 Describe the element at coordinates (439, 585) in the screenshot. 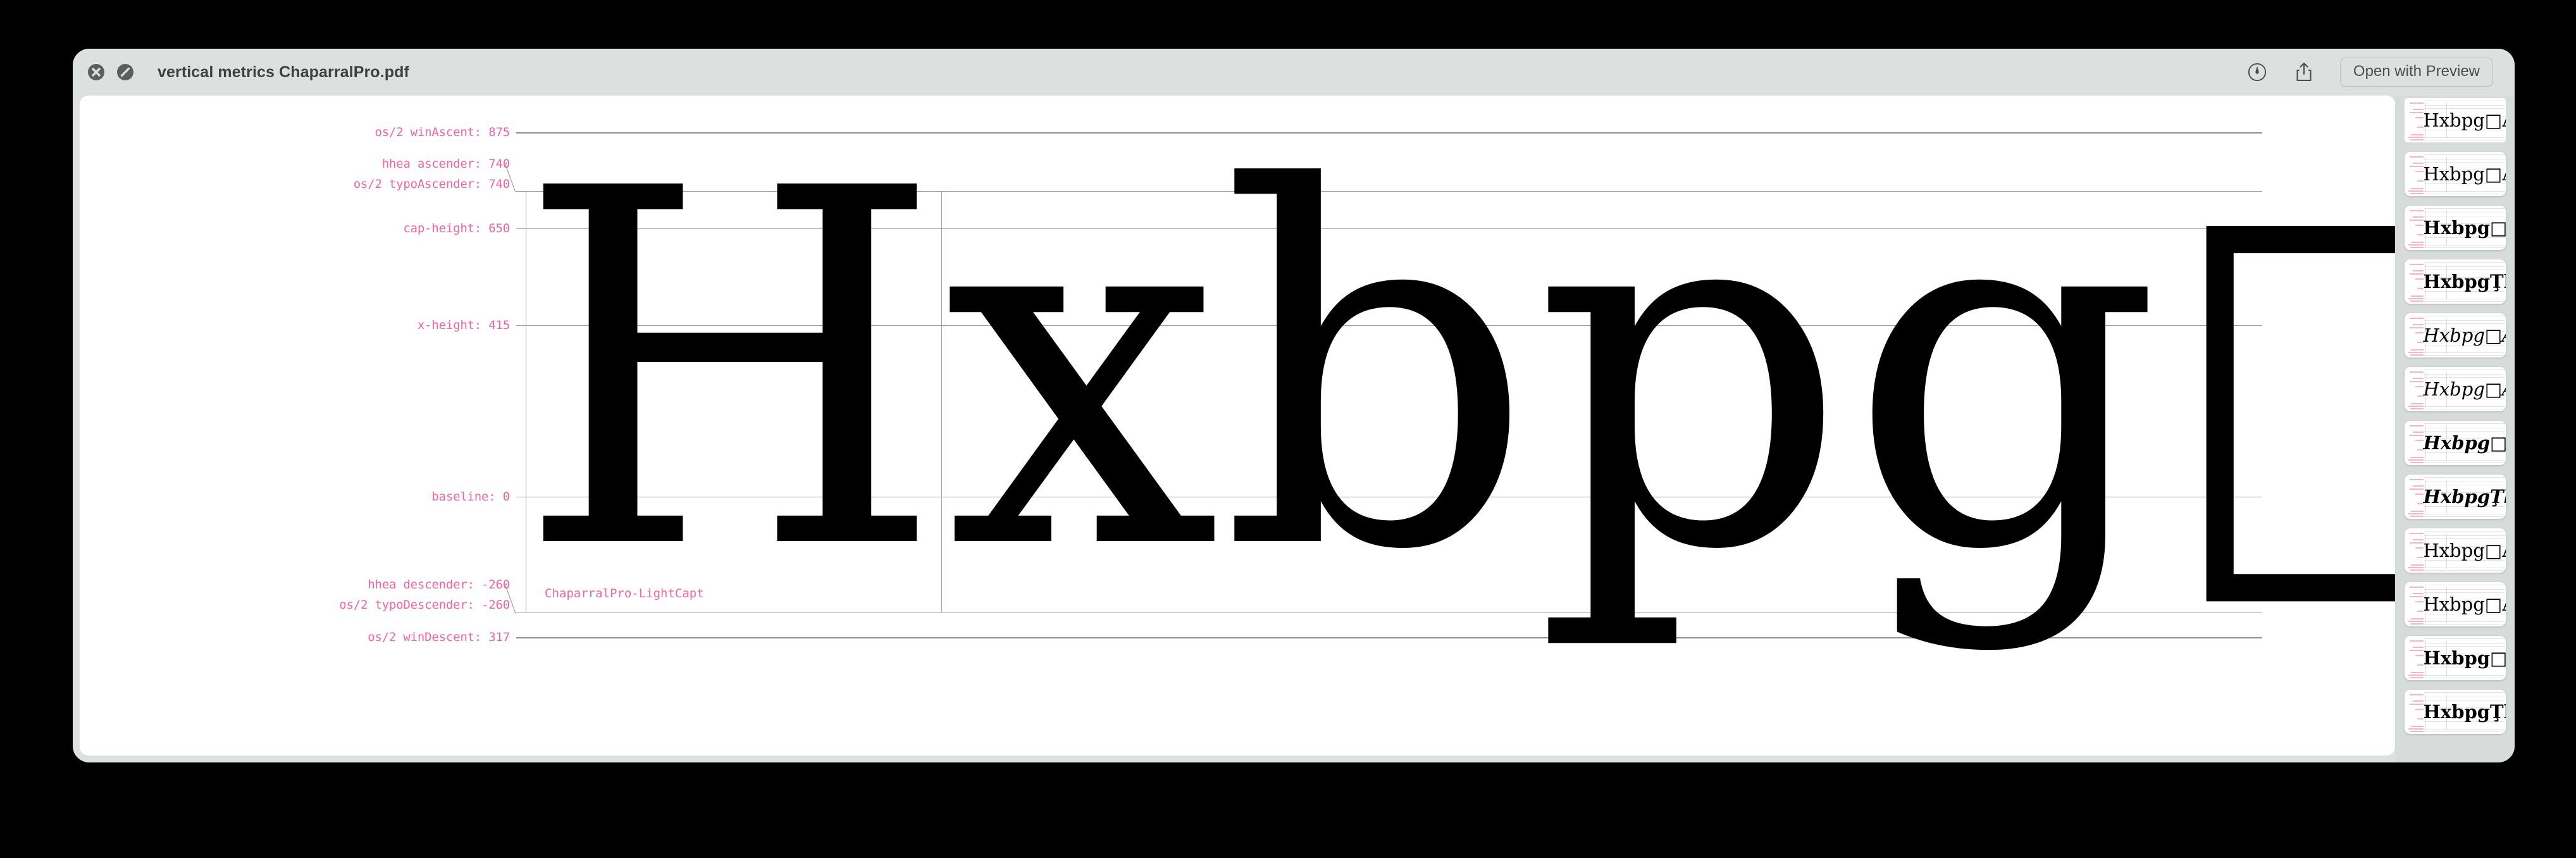

I see `metric-label-hhea-descender: hhea descender: -260` at that location.